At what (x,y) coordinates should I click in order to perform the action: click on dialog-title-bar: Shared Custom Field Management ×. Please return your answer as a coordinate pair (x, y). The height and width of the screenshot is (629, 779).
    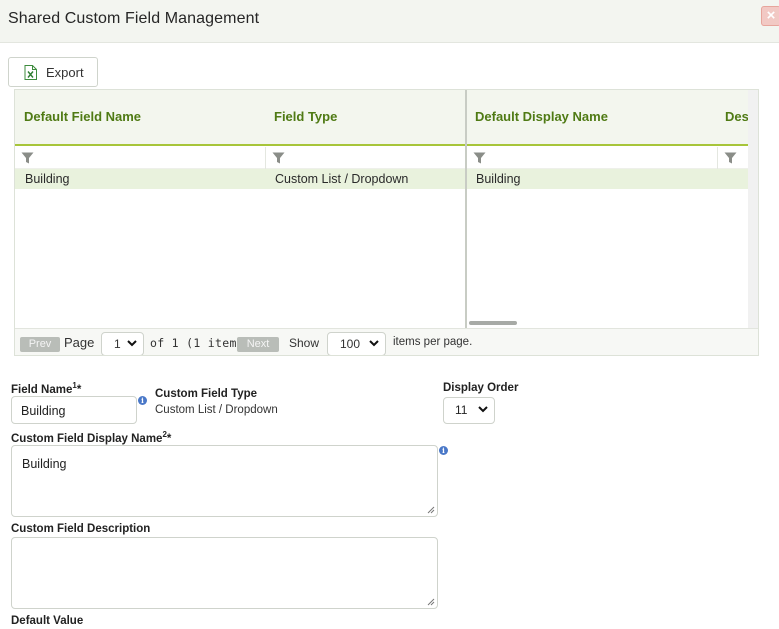
    Looking at the image, I should click on (389, 21).